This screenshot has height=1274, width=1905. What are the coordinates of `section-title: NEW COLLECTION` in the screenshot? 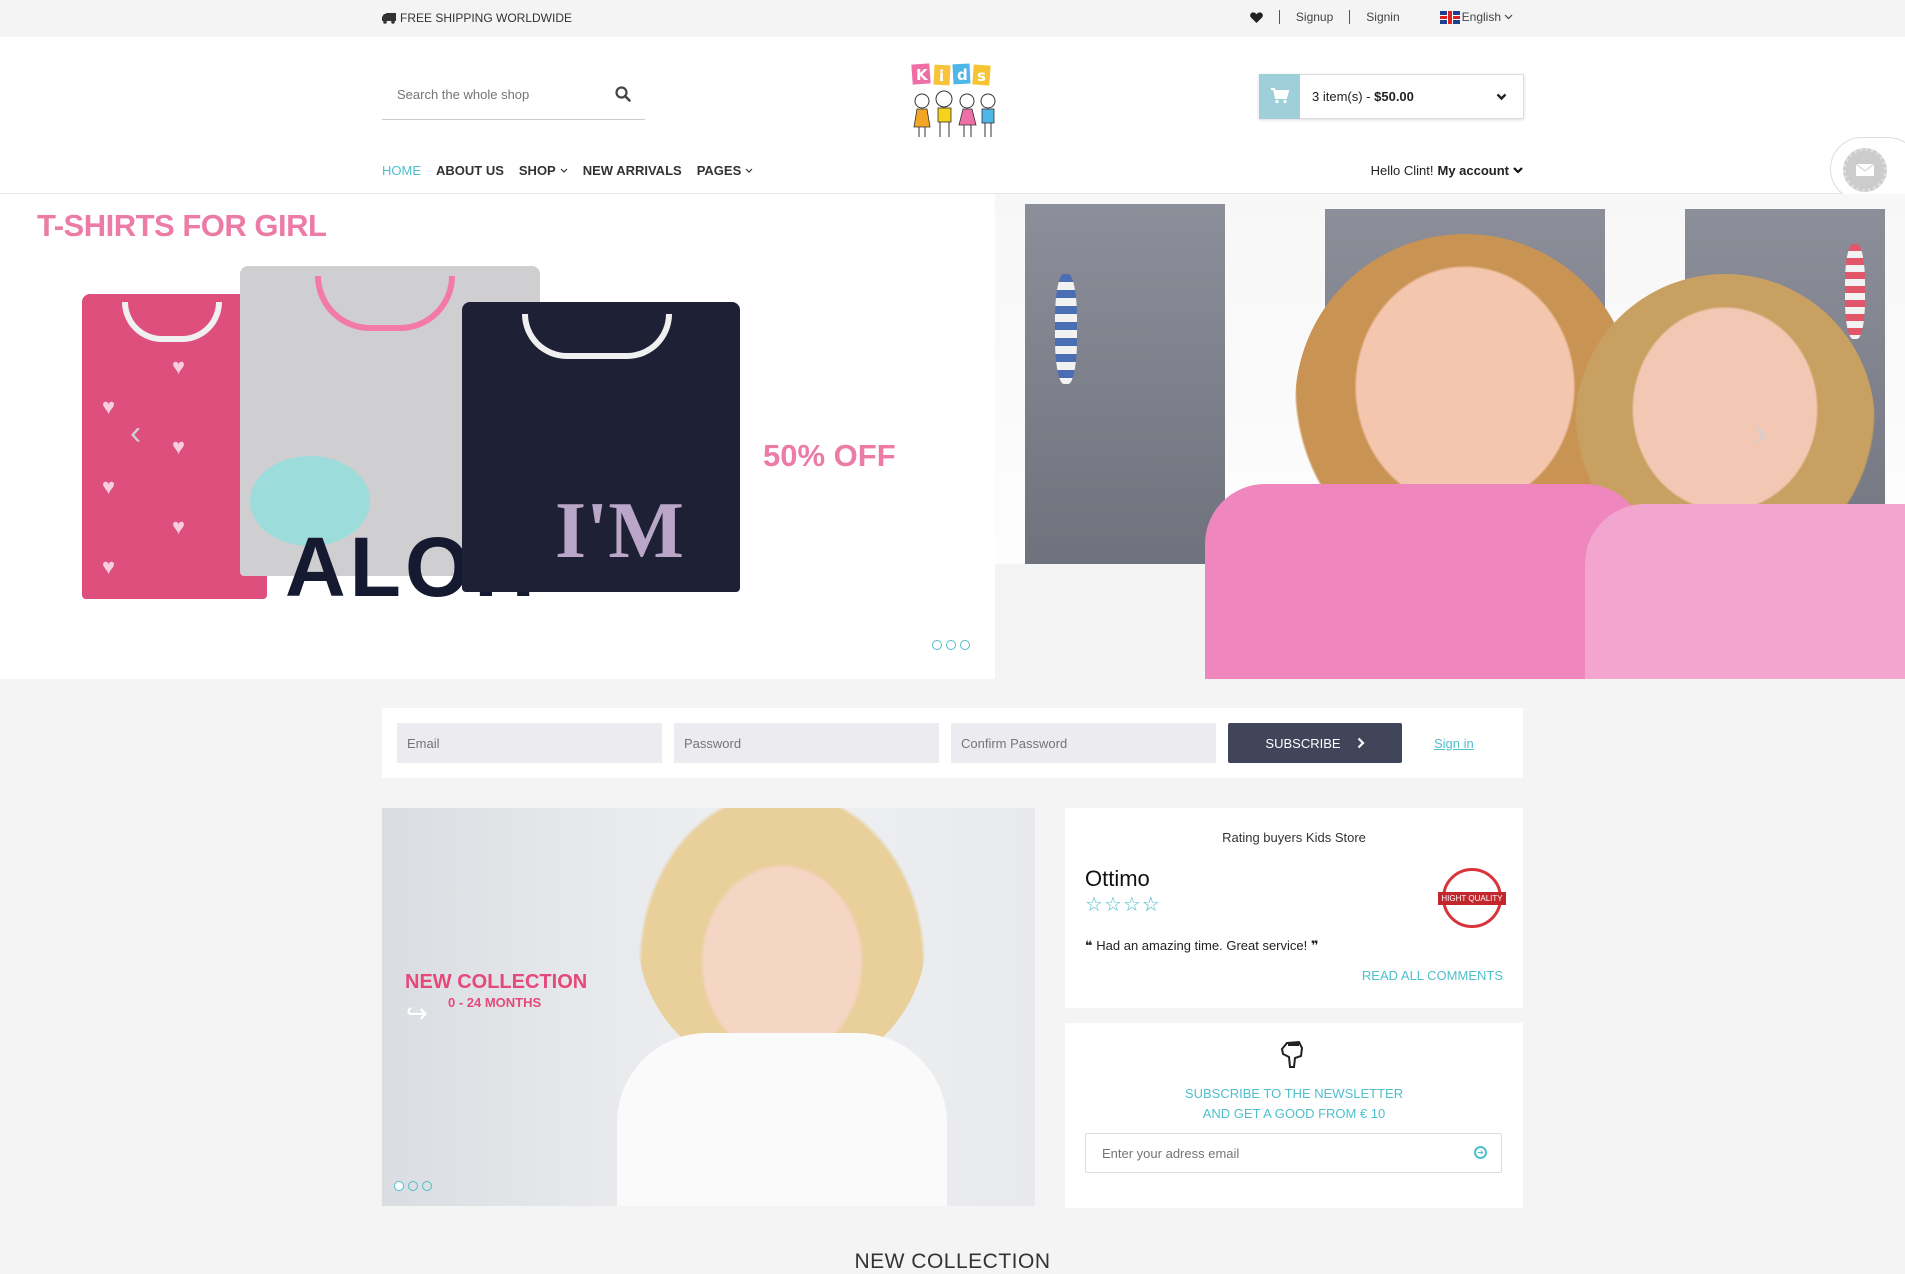 It's located at (952, 1261).